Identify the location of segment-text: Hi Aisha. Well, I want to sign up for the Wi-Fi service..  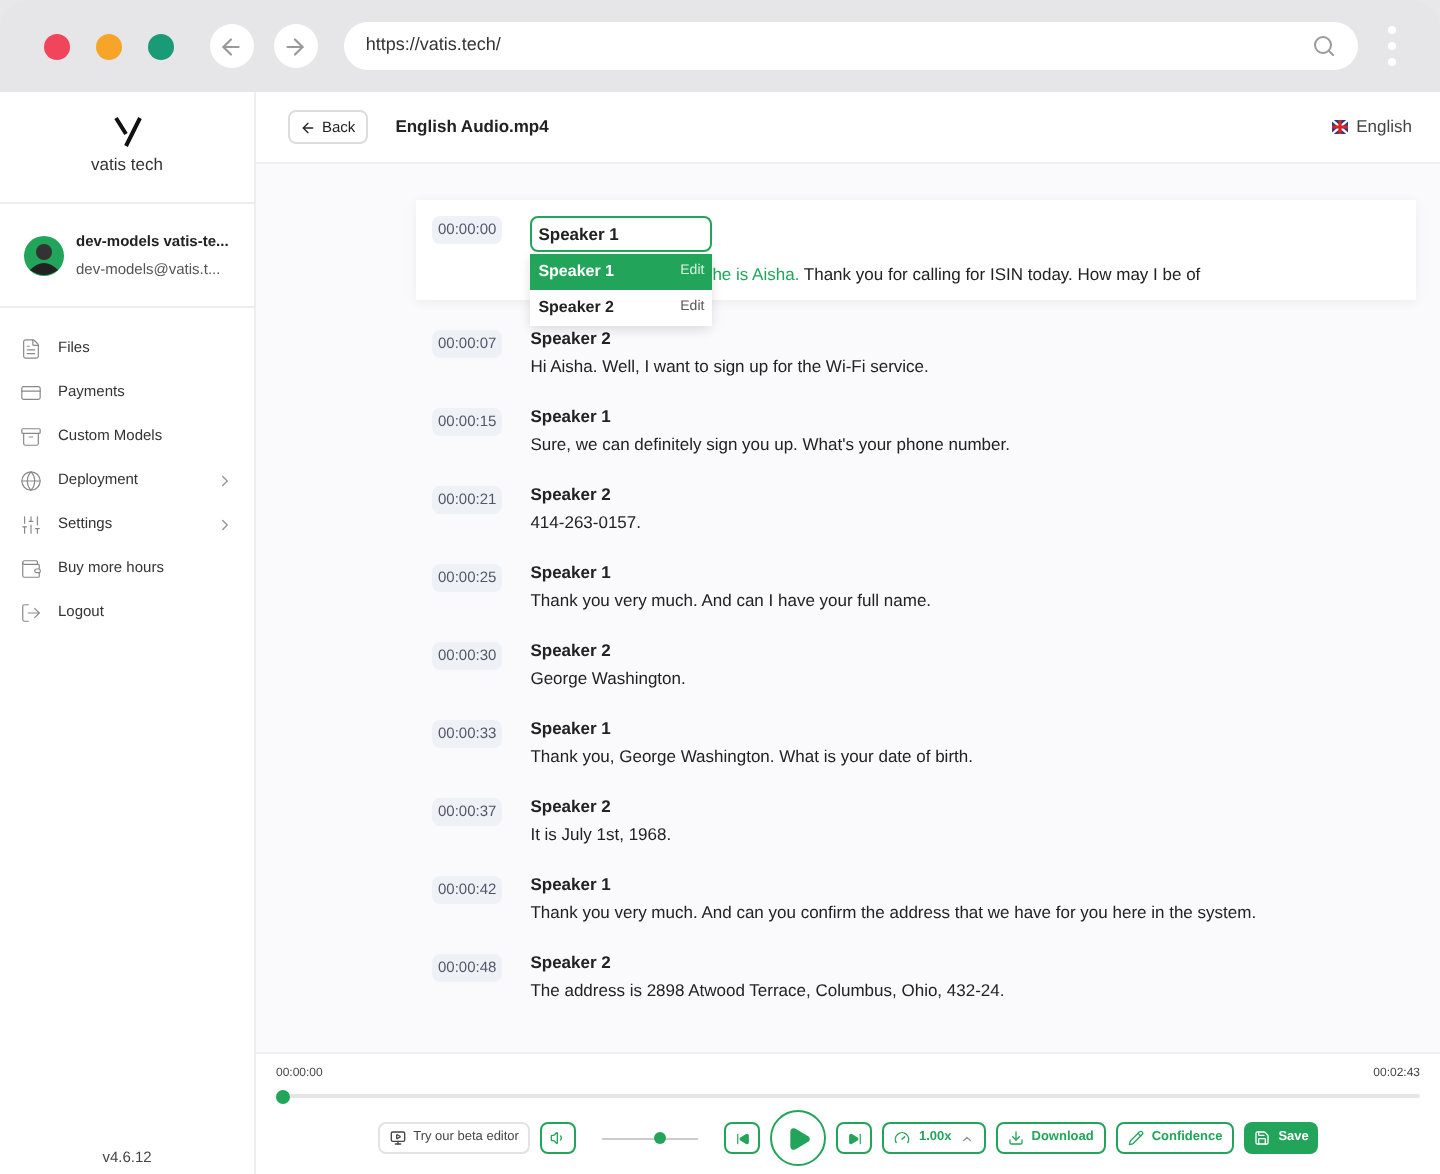
(729, 367).